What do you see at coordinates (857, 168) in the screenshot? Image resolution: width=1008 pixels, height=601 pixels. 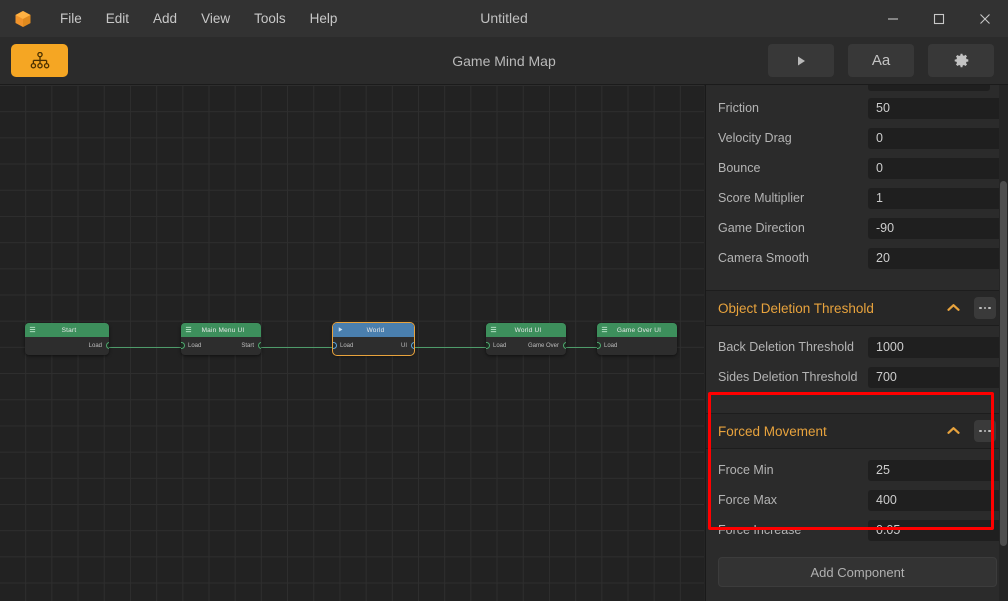 I see `property-row-bounce: Bounce` at bounding box center [857, 168].